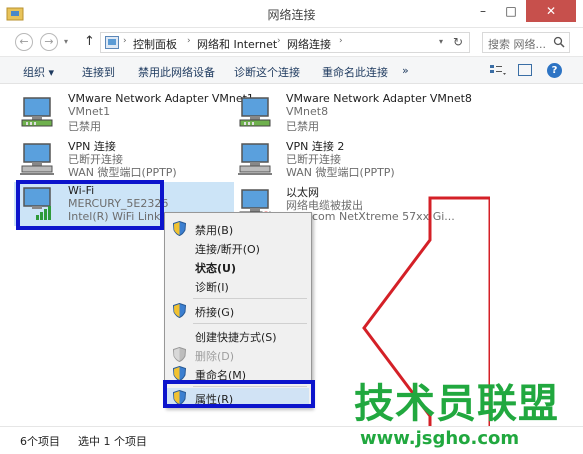 This screenshot has width=583, height=454. Describe the element at coordinates (98, 72) in the screenshot. I see `connect-to-button: 连接到` at that location.